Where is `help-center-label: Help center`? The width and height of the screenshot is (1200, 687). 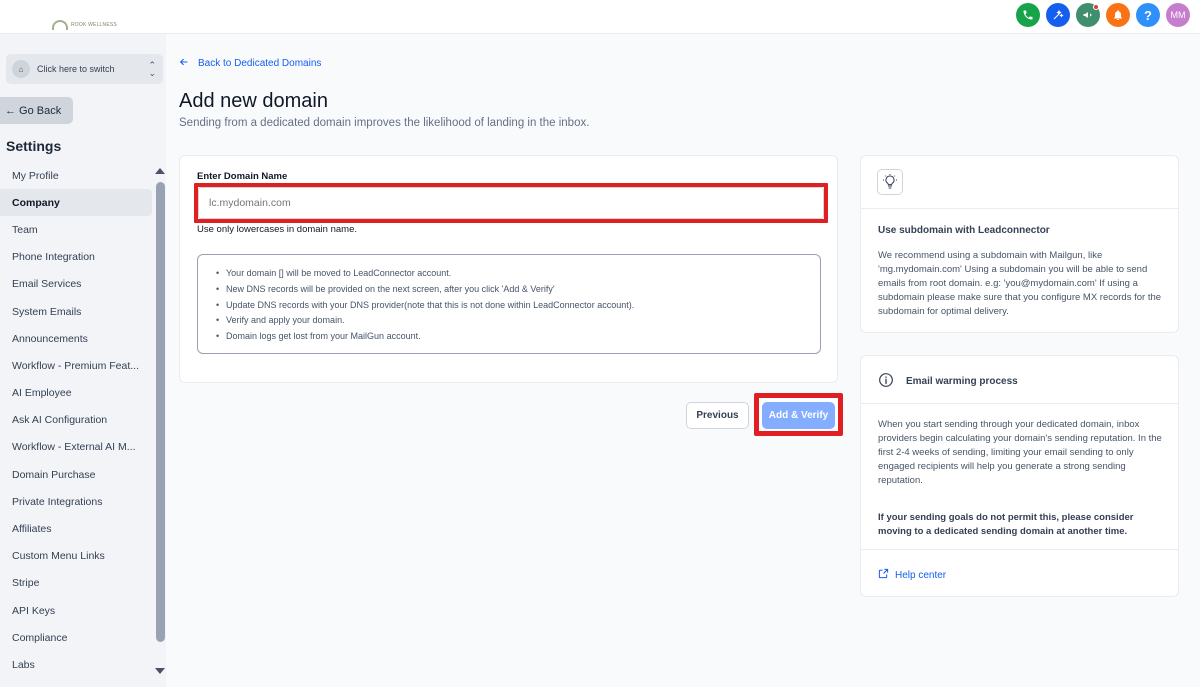
help-center-label: Help center is located at coordinates (921, 575).